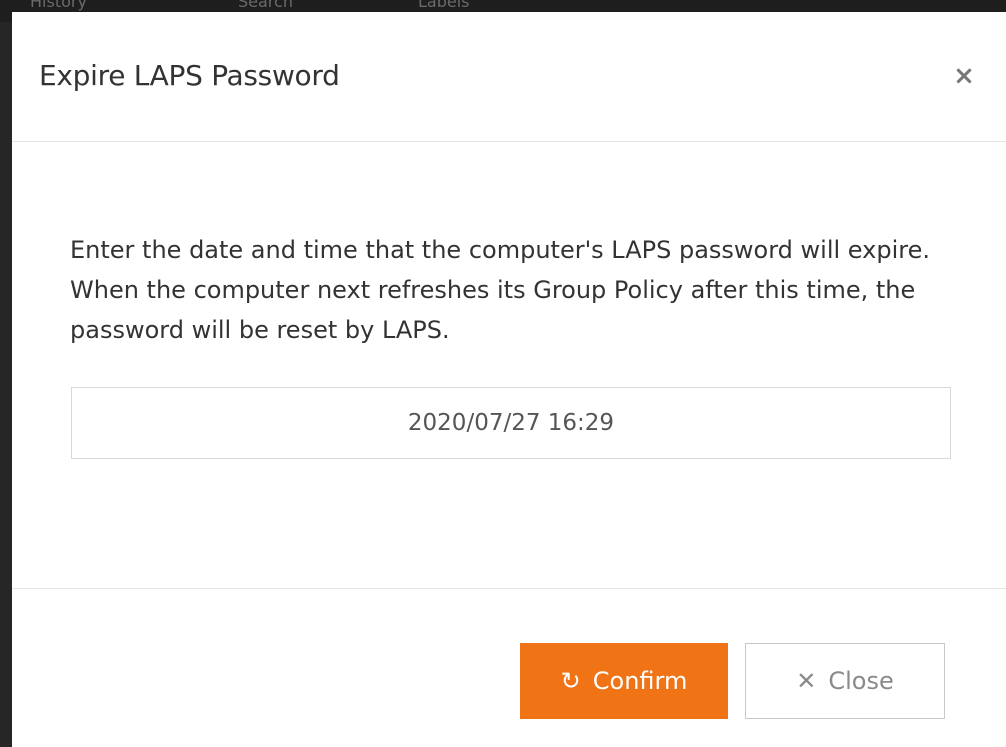 This screenshot has width=1006, height=747. I want to click on confirm-button-label: Confirm, so click(640, 681).